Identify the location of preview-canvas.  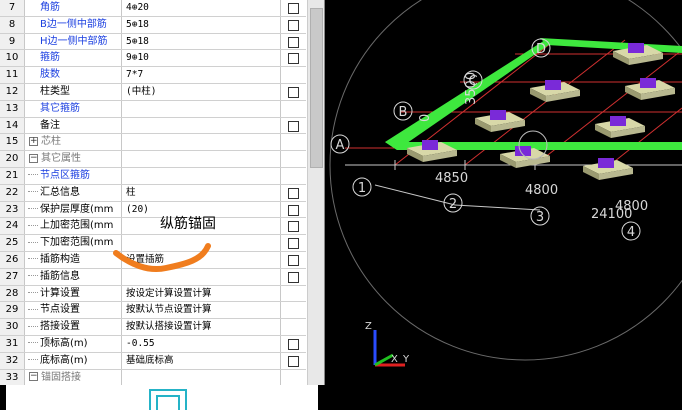
(162, 397).